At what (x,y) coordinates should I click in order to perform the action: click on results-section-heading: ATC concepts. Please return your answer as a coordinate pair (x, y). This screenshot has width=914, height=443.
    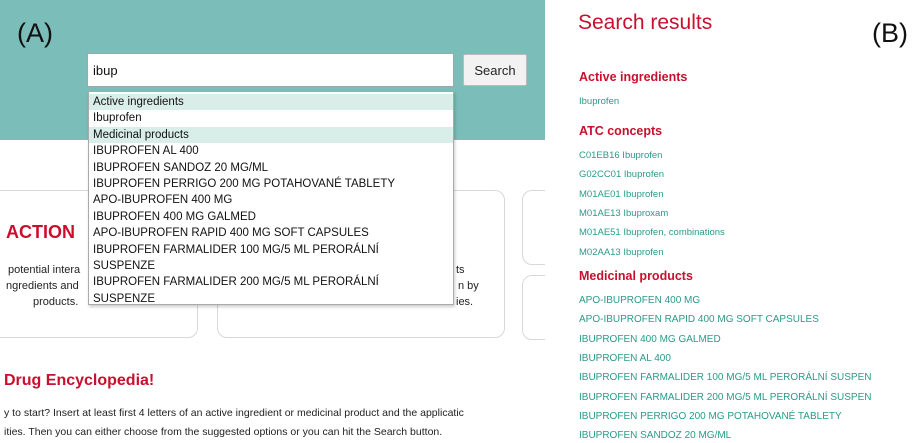
    Looking at the image, I should click on (621, 131).